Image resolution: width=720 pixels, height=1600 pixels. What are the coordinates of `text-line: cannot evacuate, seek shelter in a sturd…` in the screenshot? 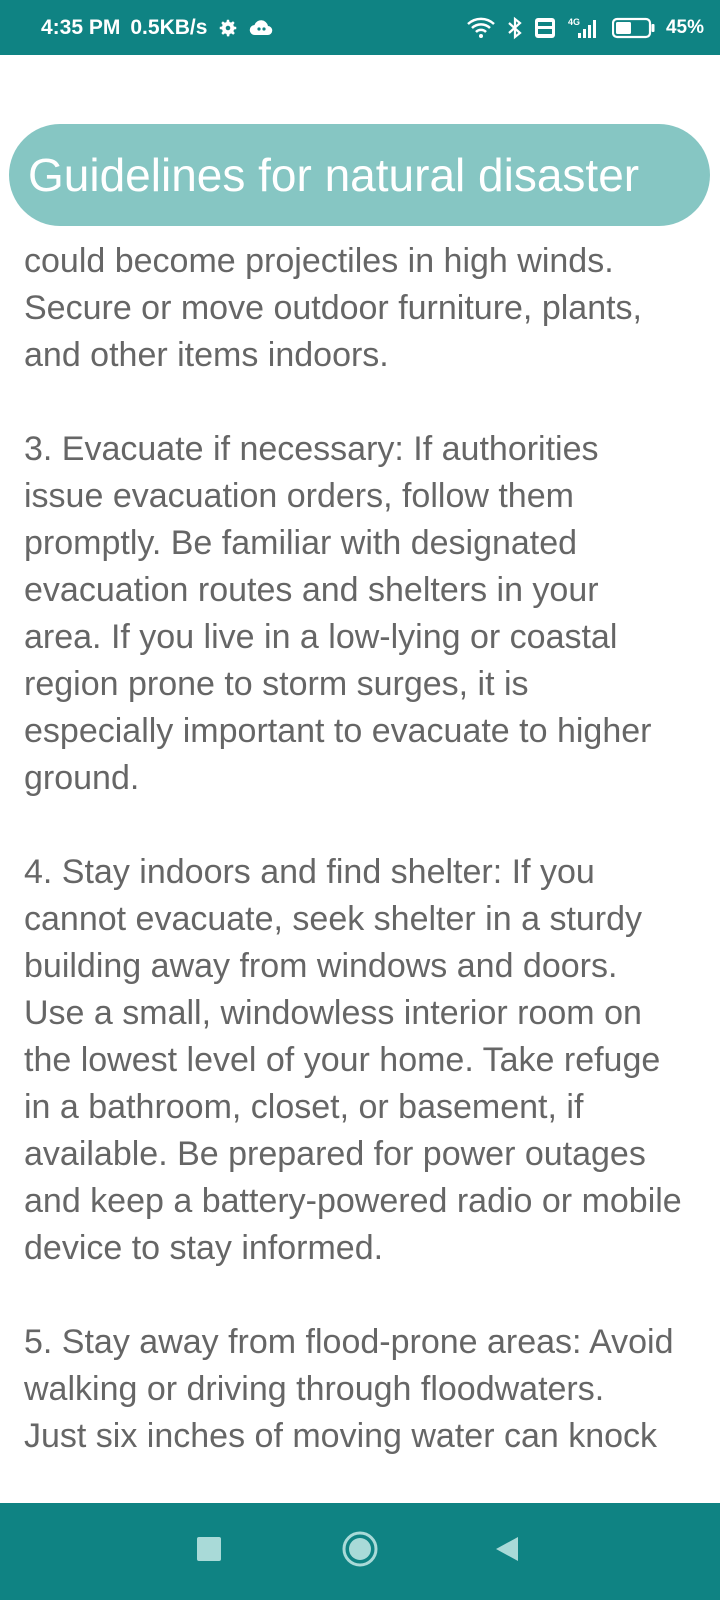 It's located at (333, 919).